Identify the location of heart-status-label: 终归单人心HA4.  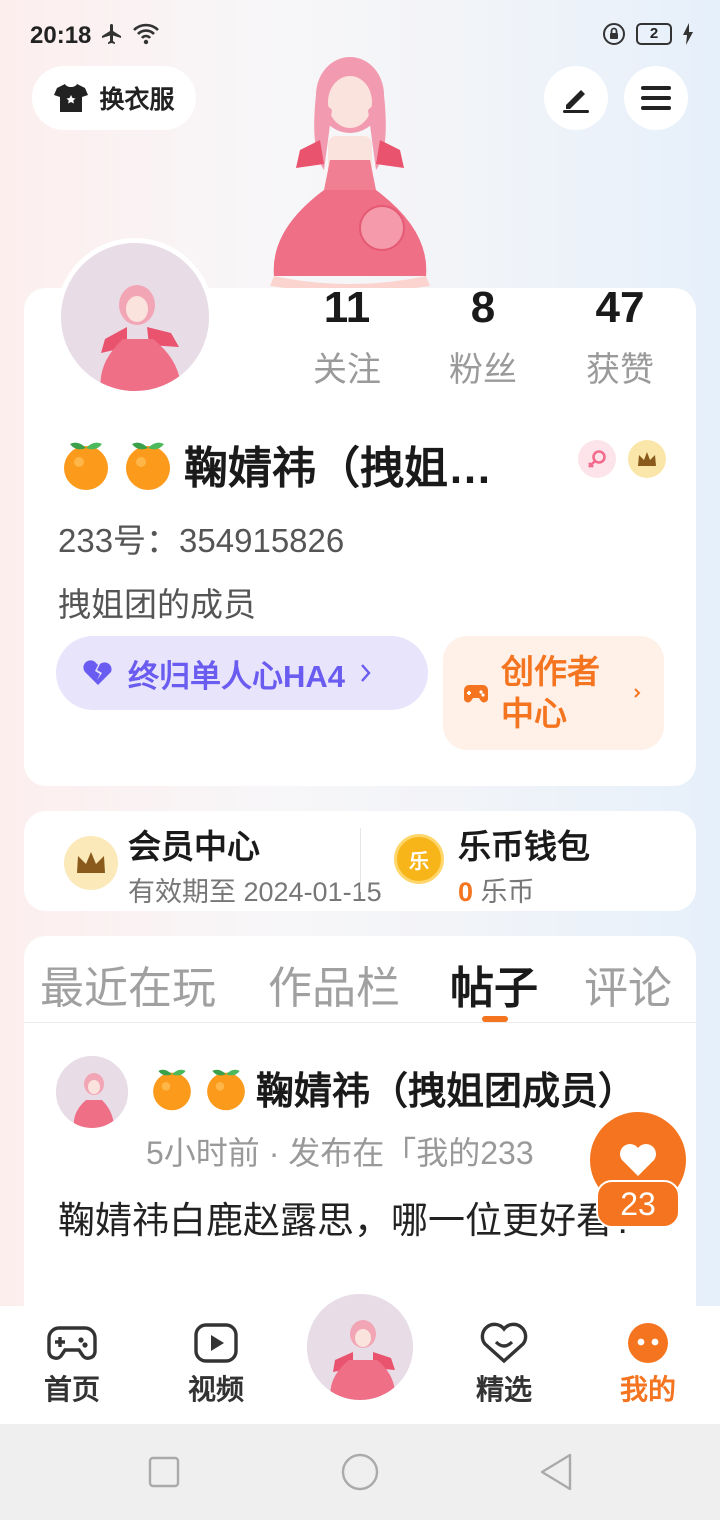
(237, 676).